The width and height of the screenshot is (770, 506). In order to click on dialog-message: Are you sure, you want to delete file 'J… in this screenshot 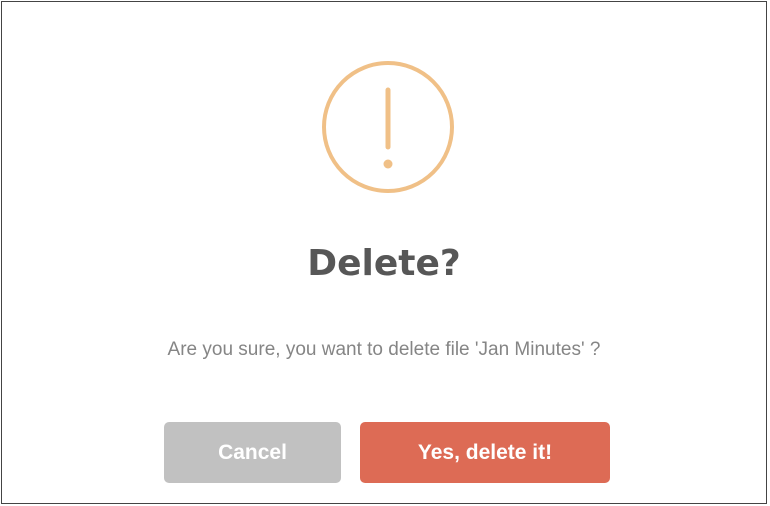, I will do `click(384, 349)`.